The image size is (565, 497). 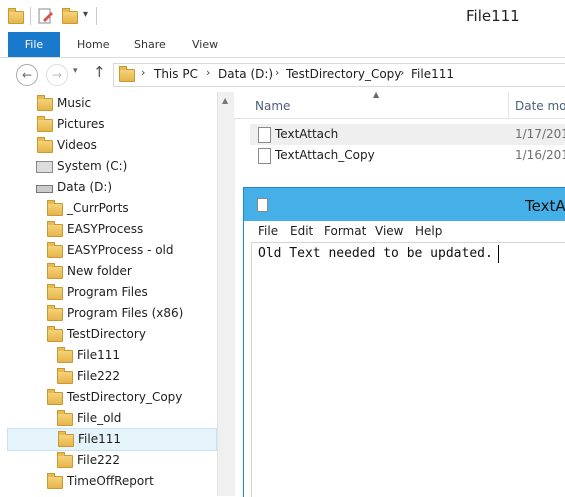 I want to click on nav-item-currports: _CurrPorts, so click(x=130, y=208).